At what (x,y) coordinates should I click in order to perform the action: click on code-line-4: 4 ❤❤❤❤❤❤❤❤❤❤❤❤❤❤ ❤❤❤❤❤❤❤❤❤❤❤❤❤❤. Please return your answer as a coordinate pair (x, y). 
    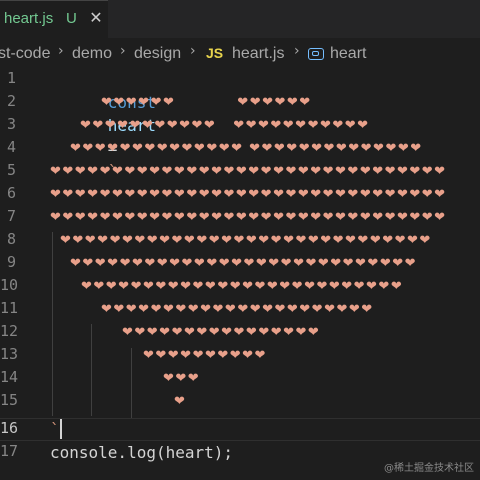
    Looking at the image, I should click on (240, 148).